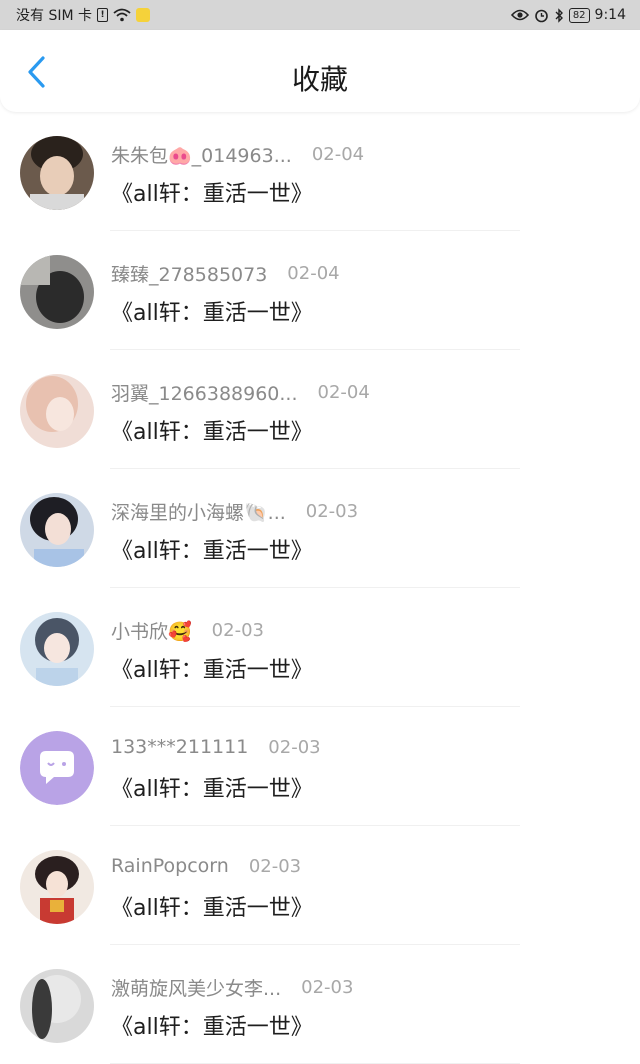  Describe the element at coordinates (170, 866) in the screenshot. I see `author-name: RainPopcorn` at that location.